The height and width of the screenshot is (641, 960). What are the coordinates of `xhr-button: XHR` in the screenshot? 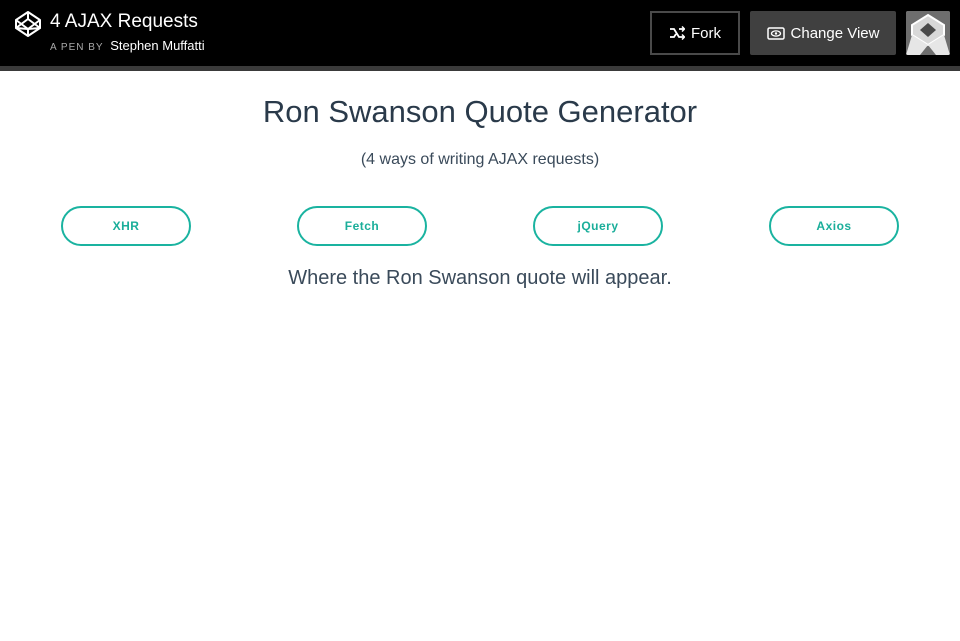 It's located at (126, 226).